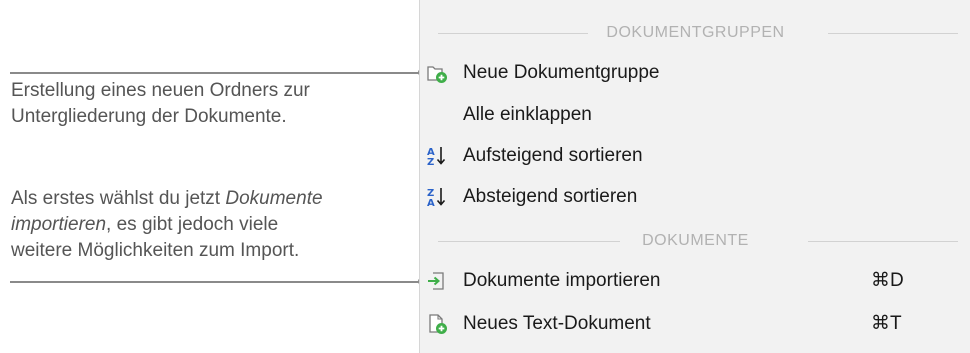 The width and height of the screenshot is (970, 353). I want to click on import-icon, so click(437, 281).